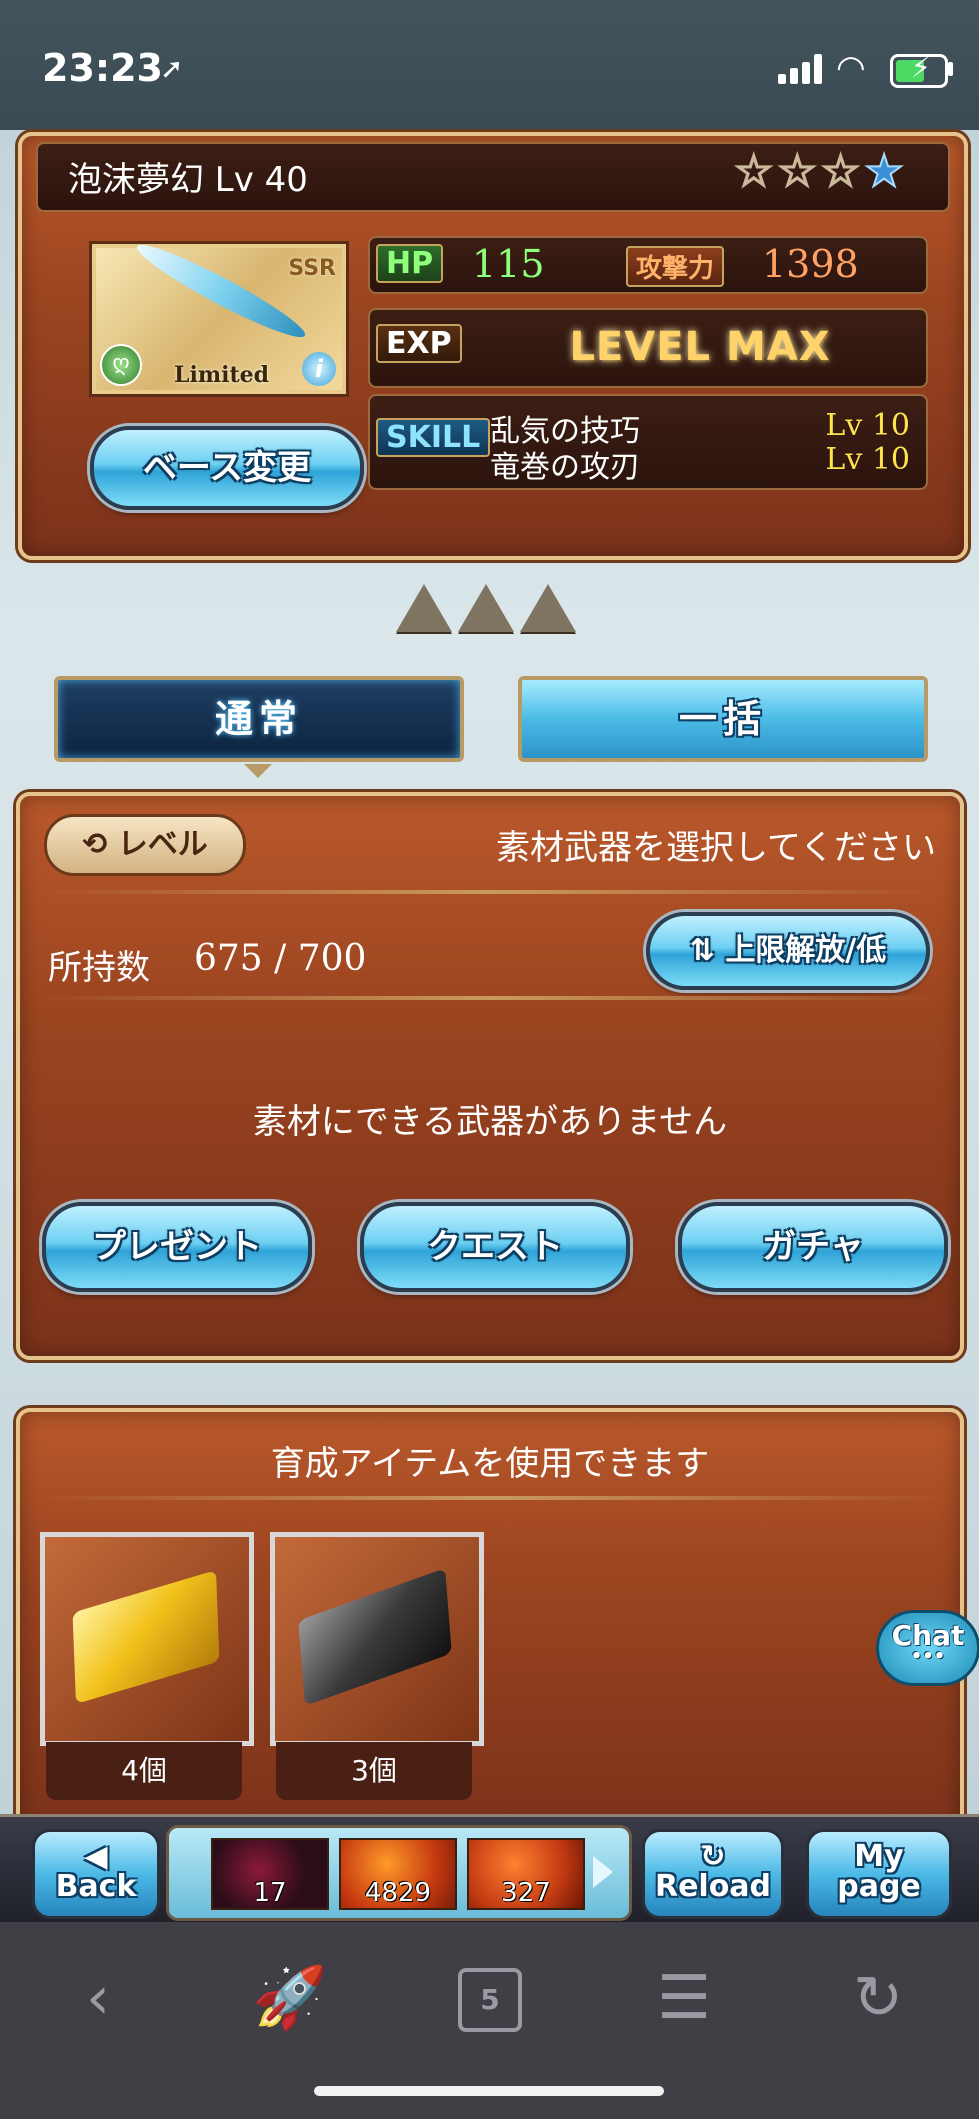 The image size is (979, 2119). Describe the element at coordinates (162, 844) in the screenshot. I see `sort-level-label: レベル` at that location.